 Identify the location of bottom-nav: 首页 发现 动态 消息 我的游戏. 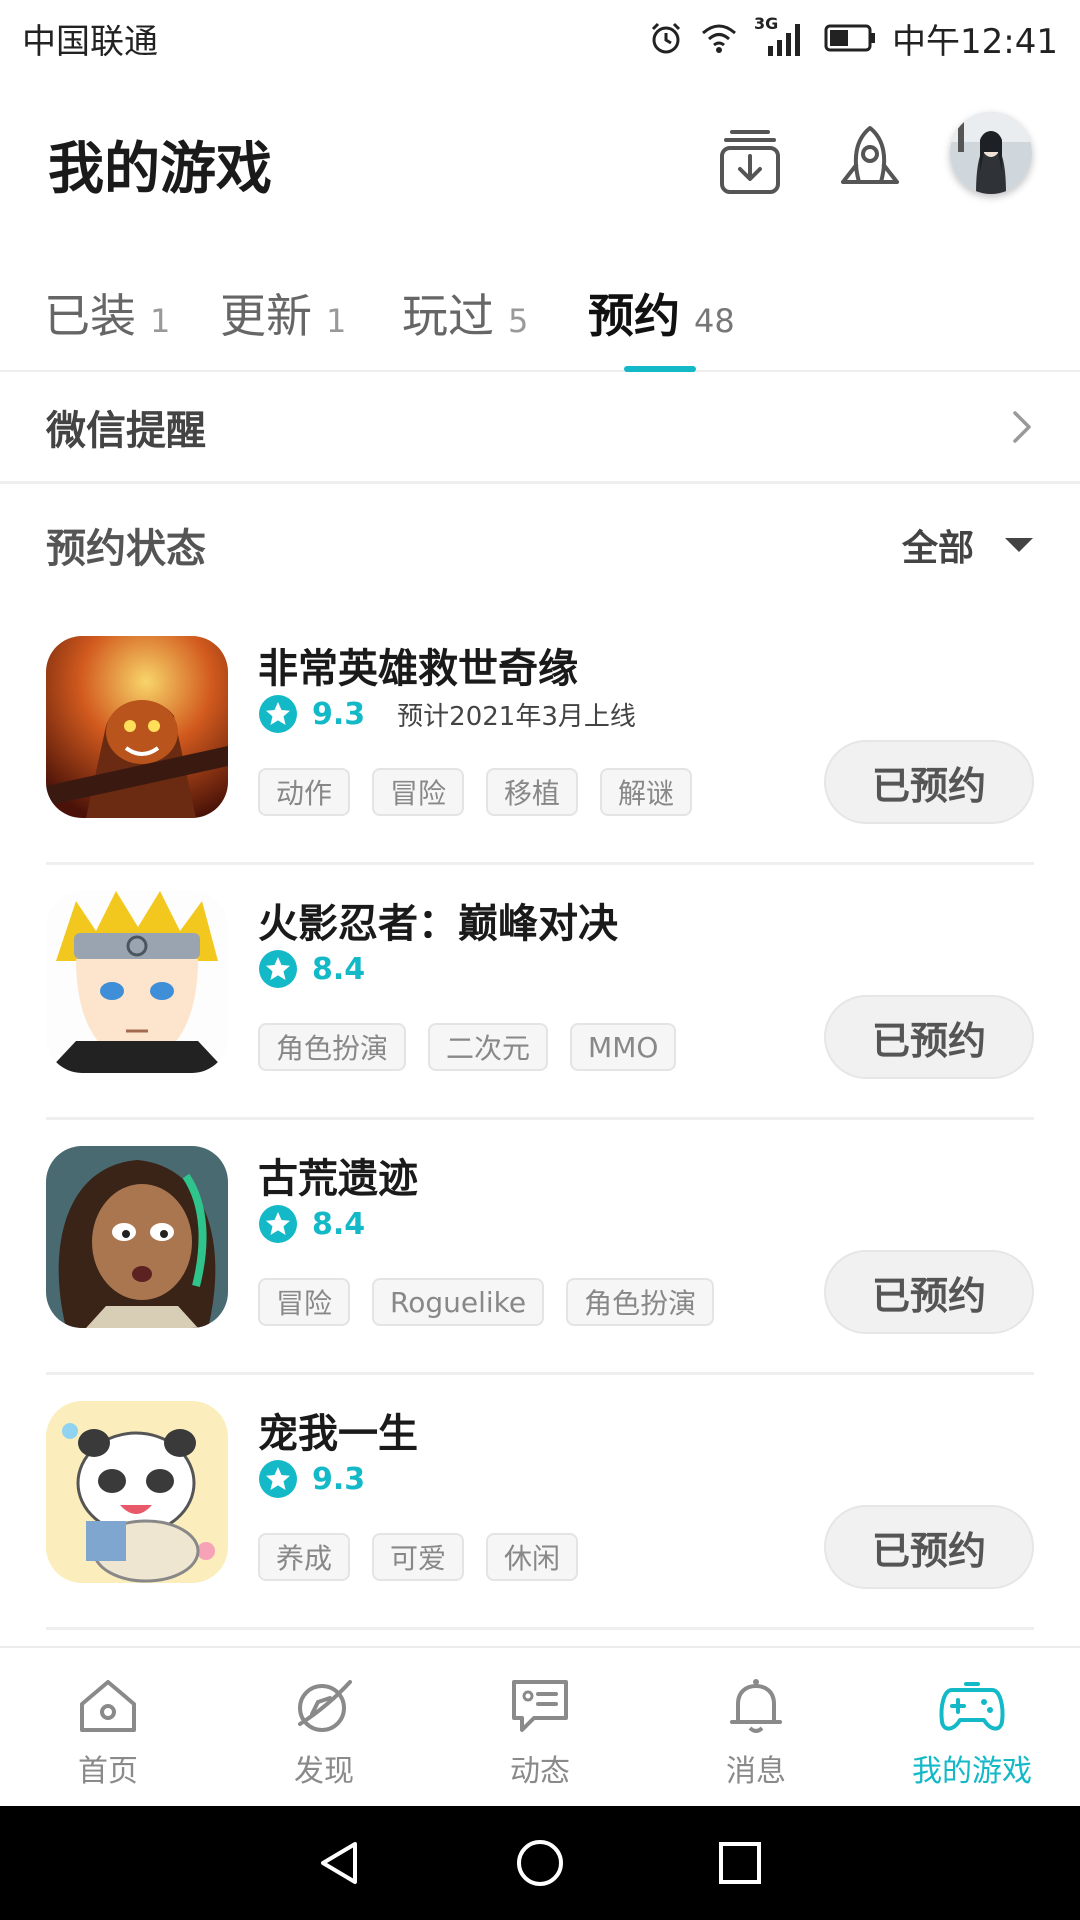
(540, 1726).